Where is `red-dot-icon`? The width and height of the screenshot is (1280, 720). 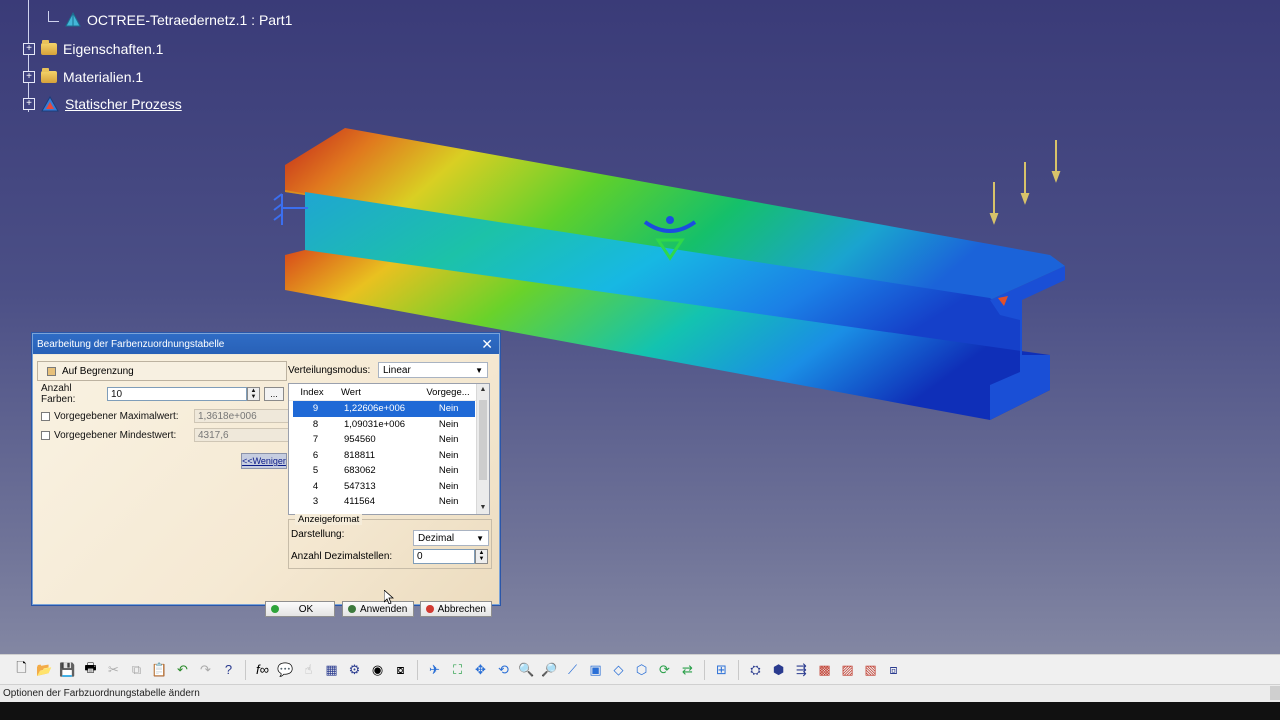 red-dot-icon is located at coordinates (430, 609).